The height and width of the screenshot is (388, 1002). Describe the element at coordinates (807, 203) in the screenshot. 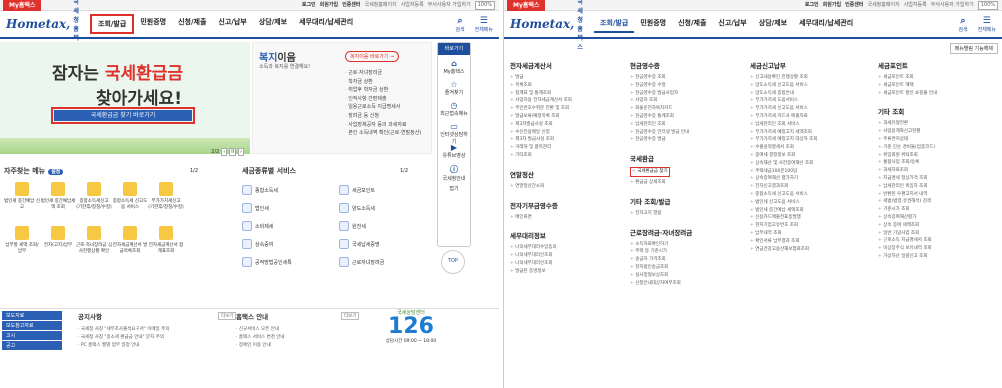

I see `menu-item: 법인세 신고도움 서비스` at that location.